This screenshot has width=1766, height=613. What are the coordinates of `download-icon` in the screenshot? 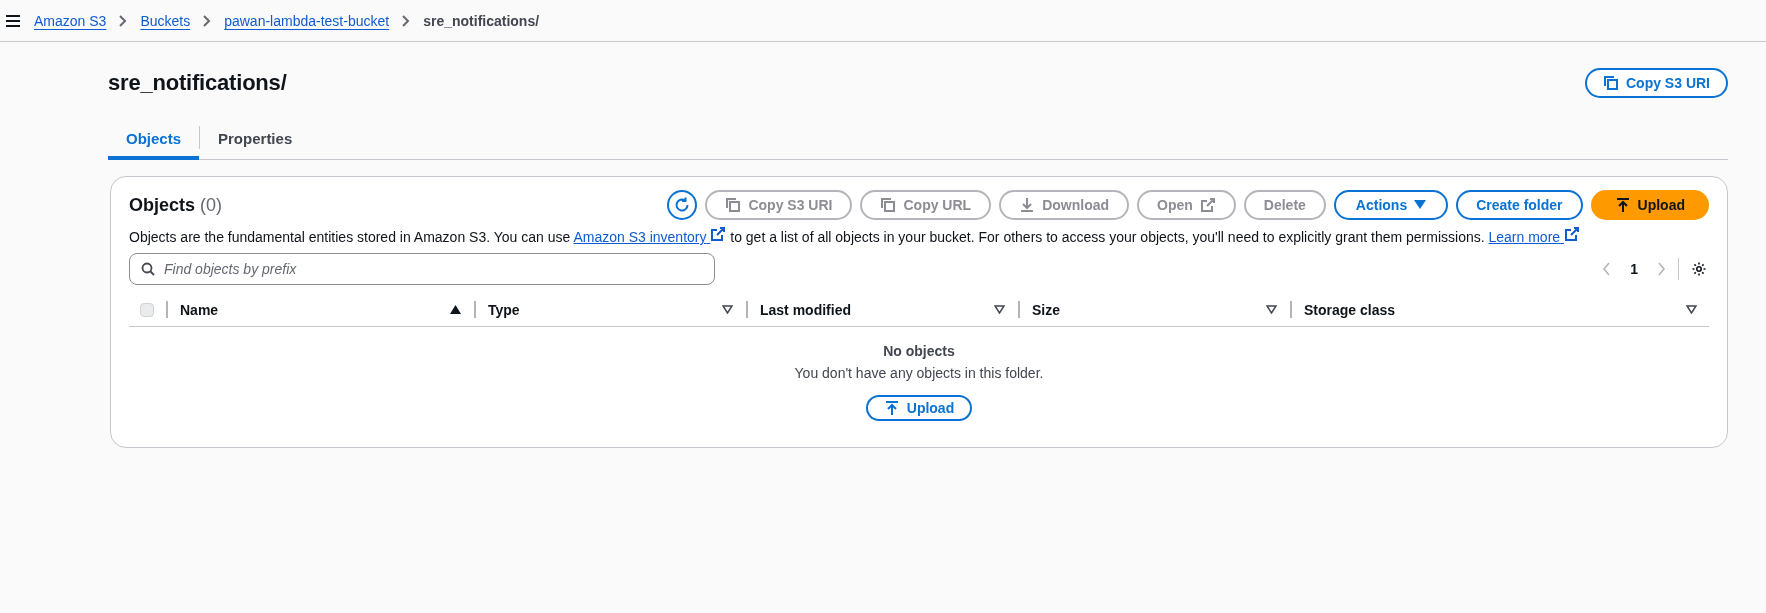 It's located at (1027, 205).